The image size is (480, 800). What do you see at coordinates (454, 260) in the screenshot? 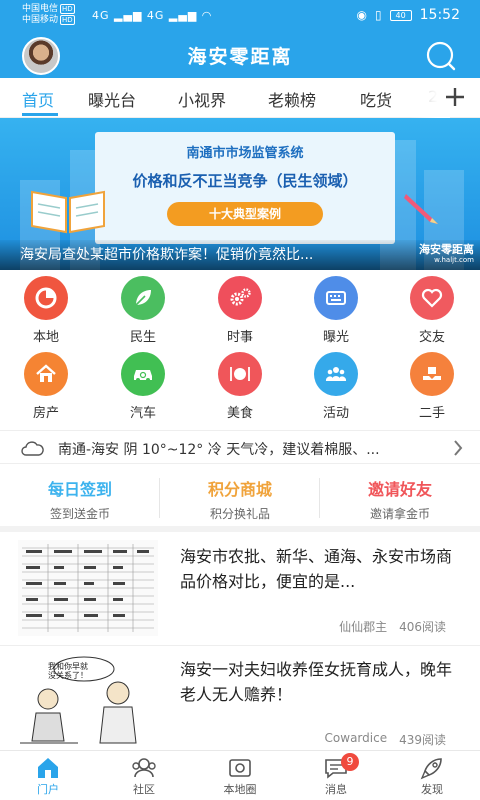
I see `watermark-url: w.haljt.com` at bounding box center [454, 260].